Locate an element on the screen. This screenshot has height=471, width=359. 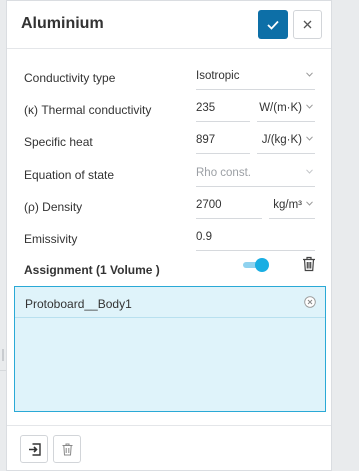
specific-heat-input: 897 is located at coordinates (223, 140).